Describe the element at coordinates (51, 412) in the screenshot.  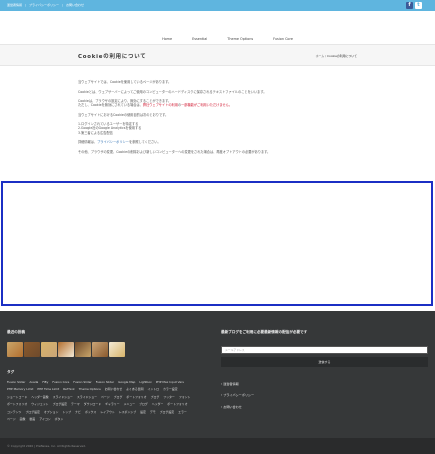
I see `tag-link: オプション` at that location.